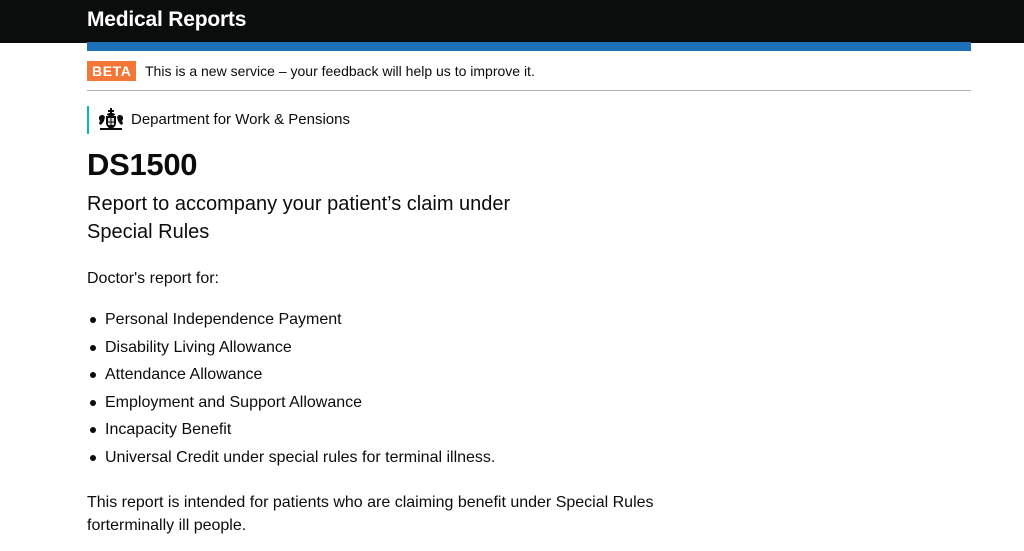 The height and width of the screenshot is (551, 1024). What do you see at coordinates (291, 352) in the screenshot?
I see `list-item: Disability Living Allowance` at bounding box center [291, 352].